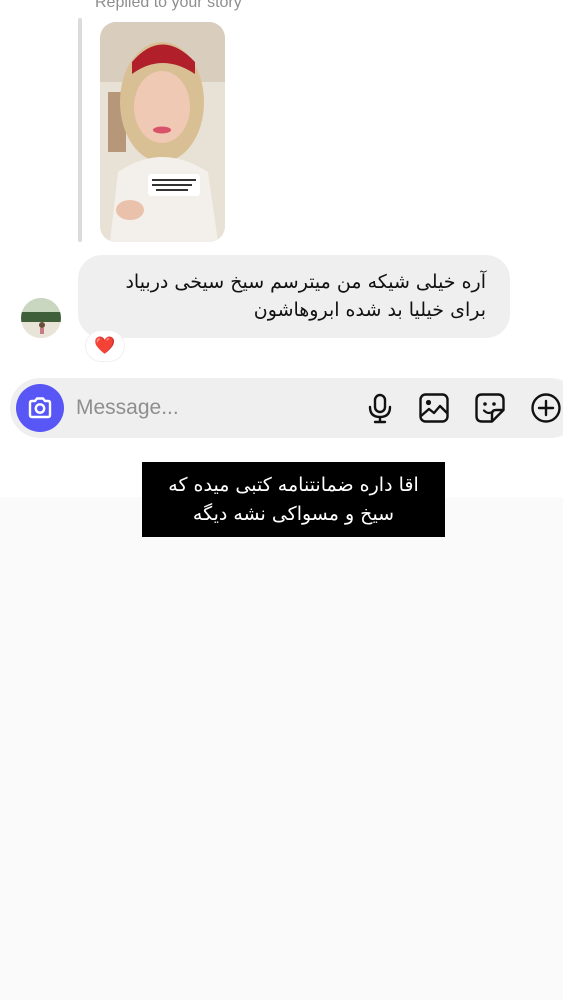  I want to click on message-line-2: برای خیلیا بد شده ابروهاشون, so click(369, 310).